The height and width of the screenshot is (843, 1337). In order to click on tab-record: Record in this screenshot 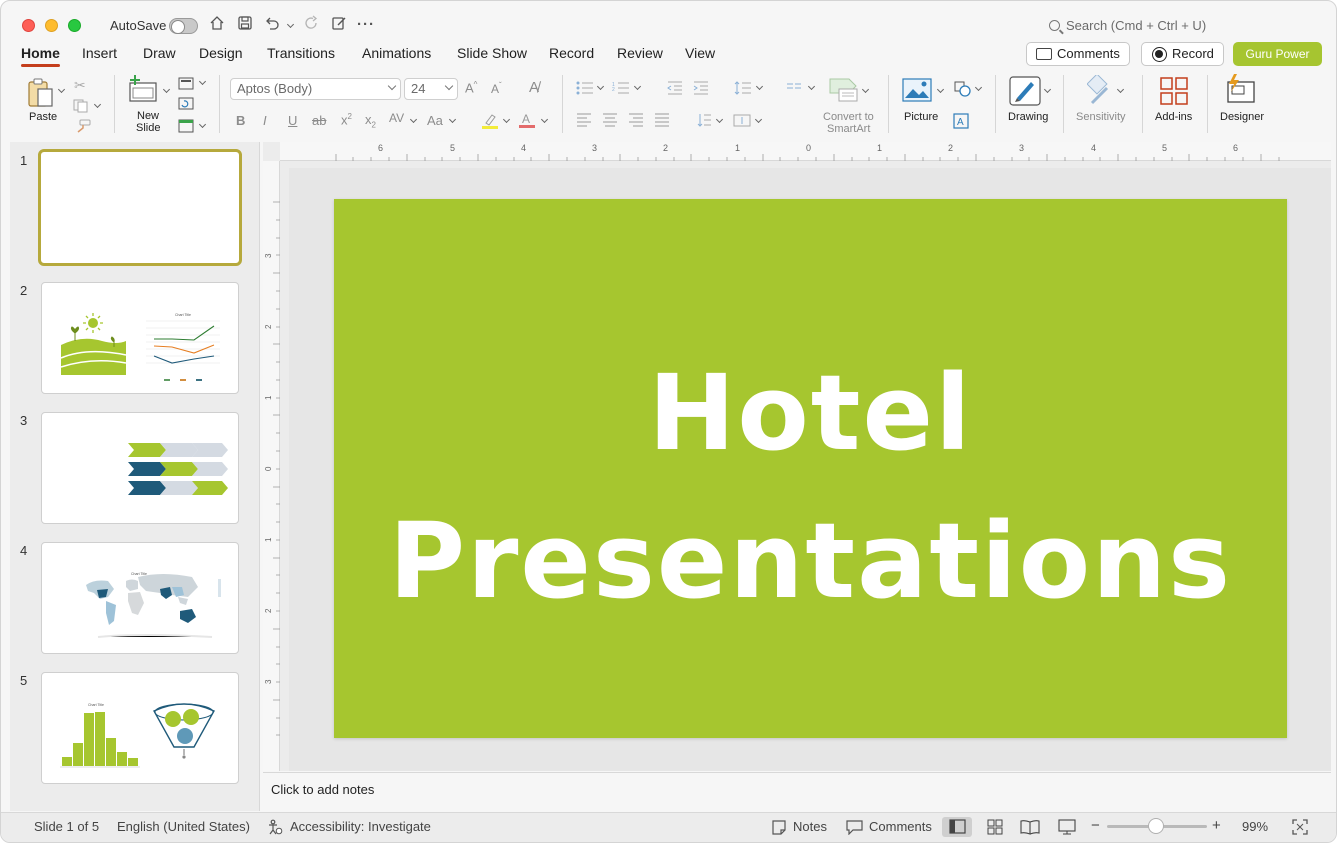, I will do `click(571, 53)`.